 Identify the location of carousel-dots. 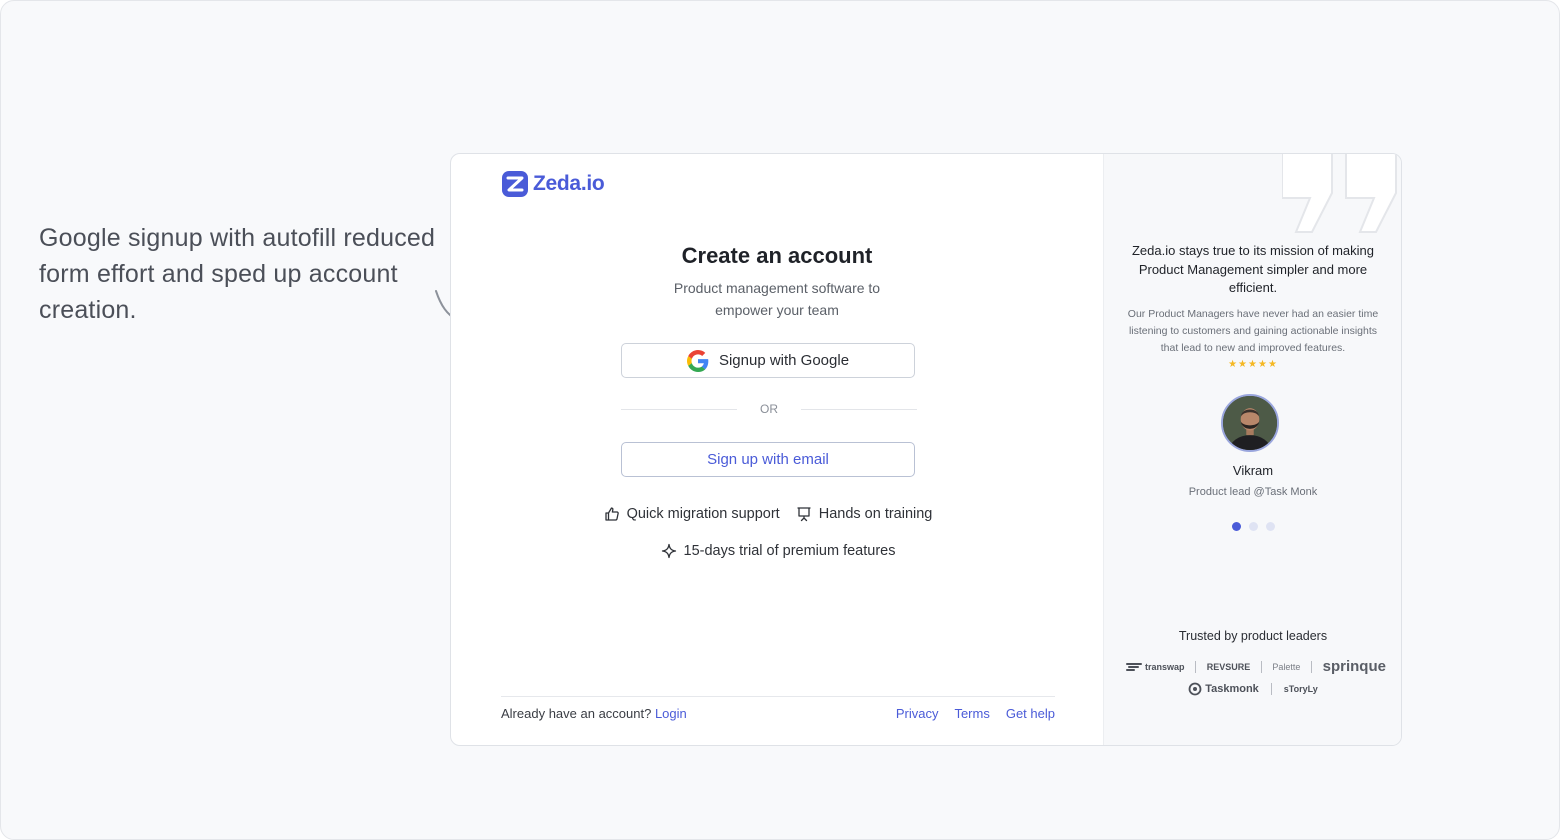
(1252, 526).